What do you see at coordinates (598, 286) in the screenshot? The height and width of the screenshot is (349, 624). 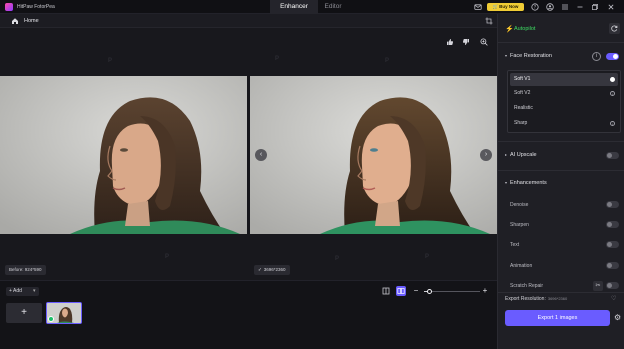 I see `brush-icon: ✂` at bounding box center [598, 286].